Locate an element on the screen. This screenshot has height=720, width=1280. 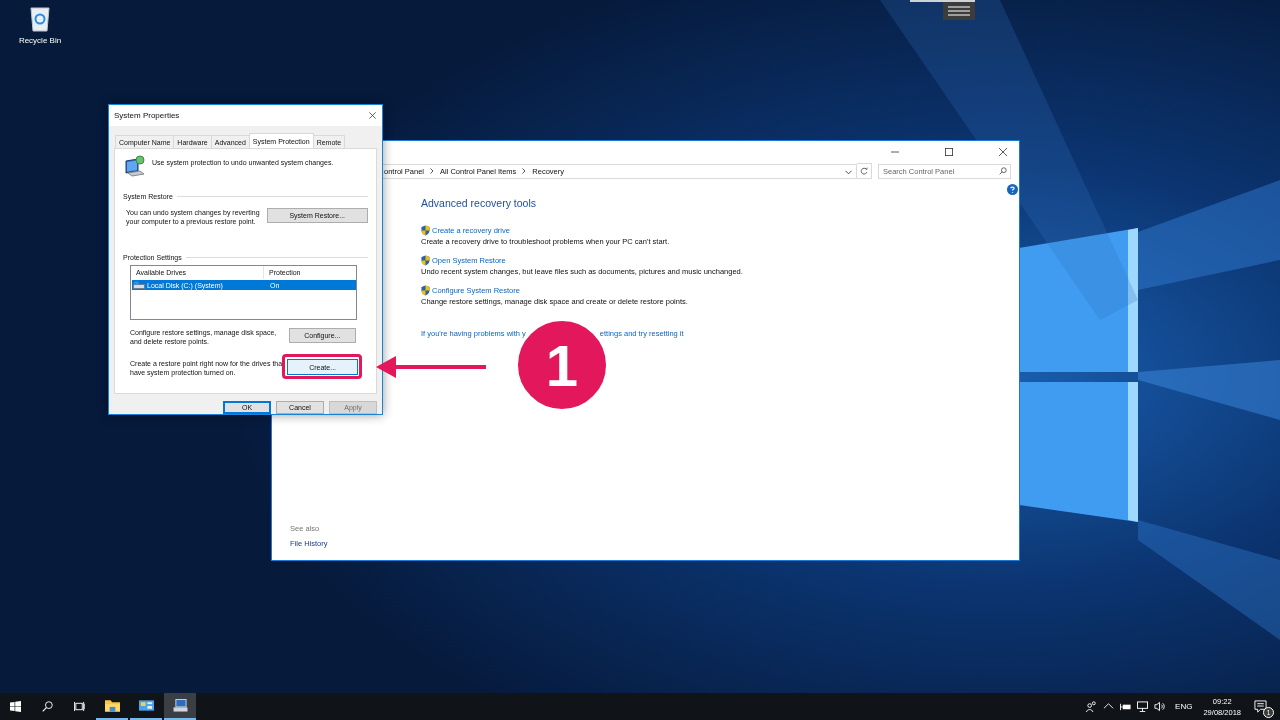
drive-icon is located at coordinates (139, 285).